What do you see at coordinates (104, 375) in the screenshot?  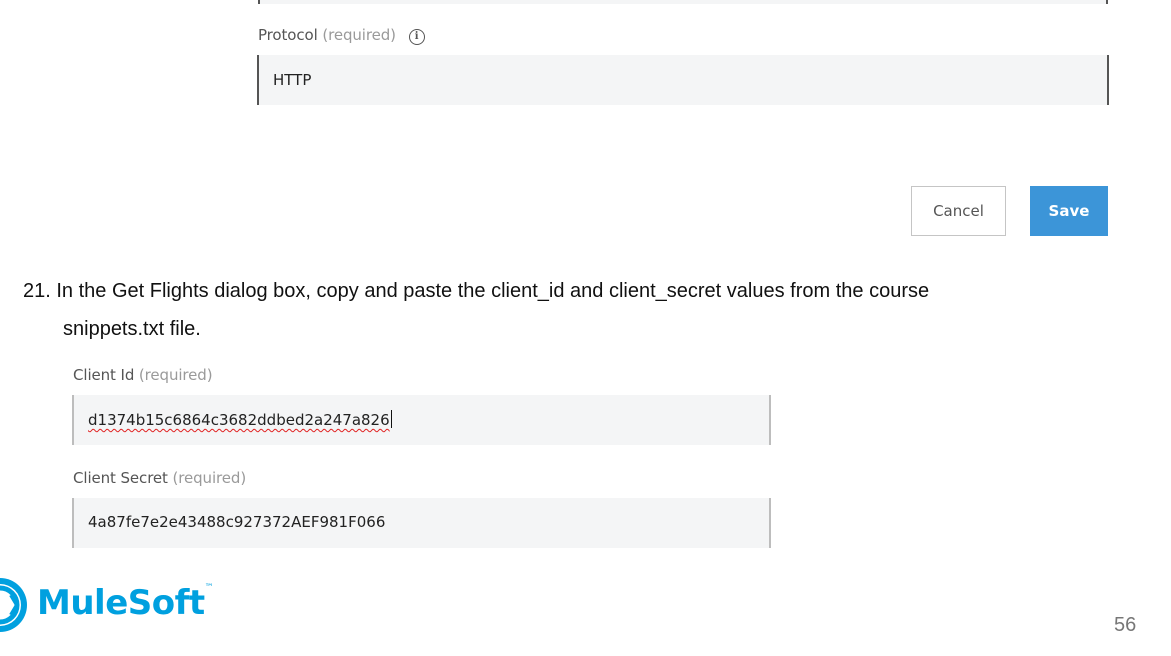 I see `client-id-label-text: Client Id` at bounding box center [104, 375].